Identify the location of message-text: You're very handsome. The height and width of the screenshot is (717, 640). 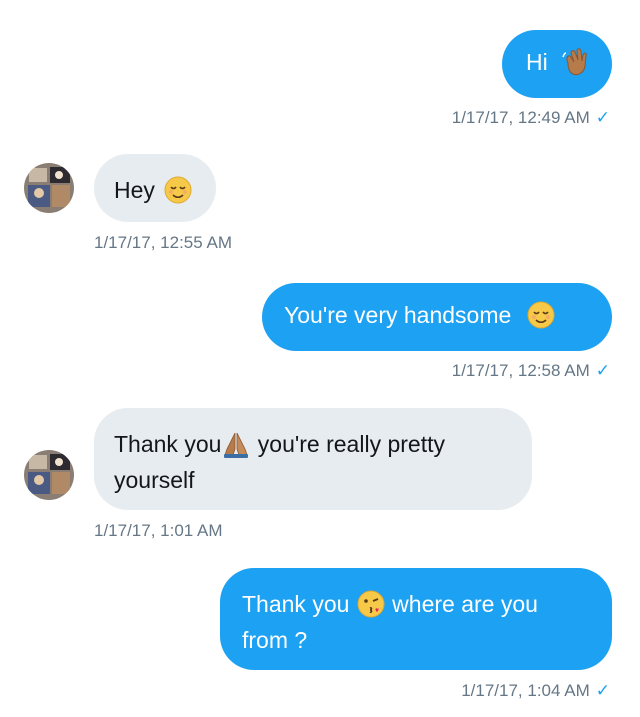
(398, 315).